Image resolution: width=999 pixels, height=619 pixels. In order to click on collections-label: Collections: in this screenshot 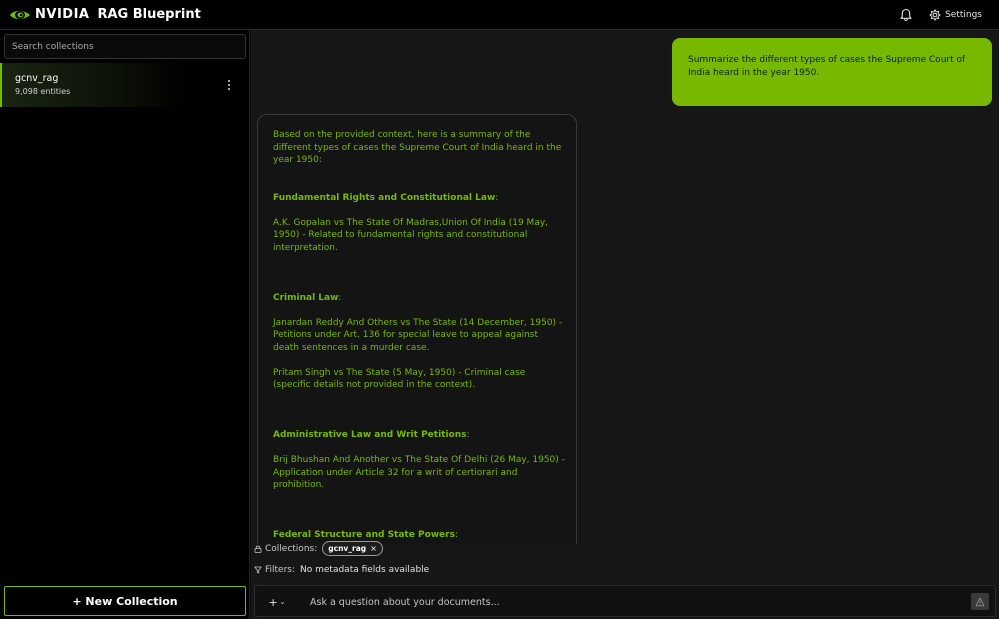, I will do `click(291, 548)`.